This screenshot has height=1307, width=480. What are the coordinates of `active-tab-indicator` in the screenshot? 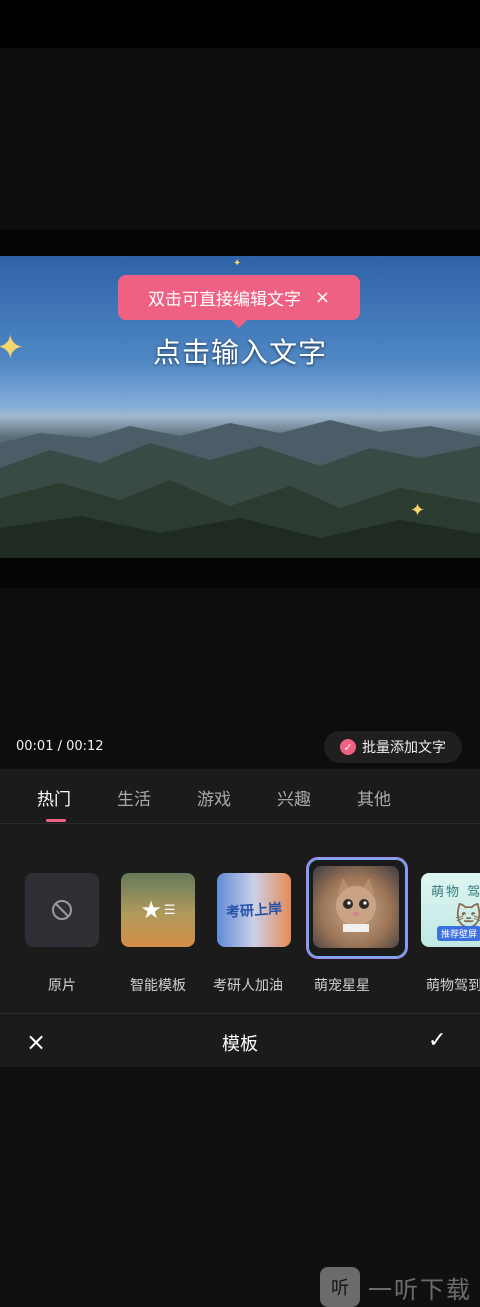 It's located at (56, 820).